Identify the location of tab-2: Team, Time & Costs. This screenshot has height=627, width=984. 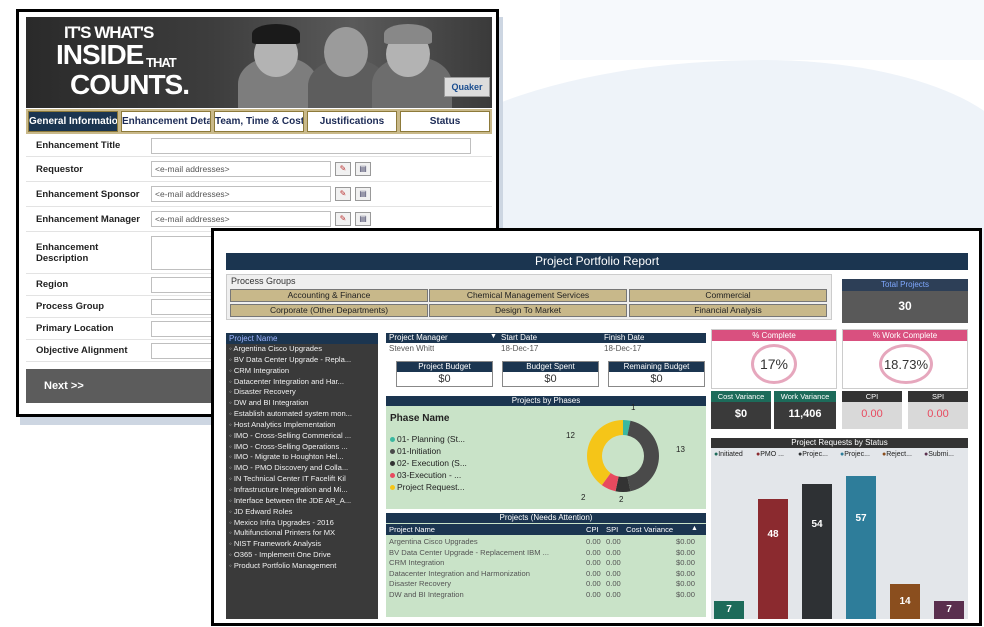
(259, 121).